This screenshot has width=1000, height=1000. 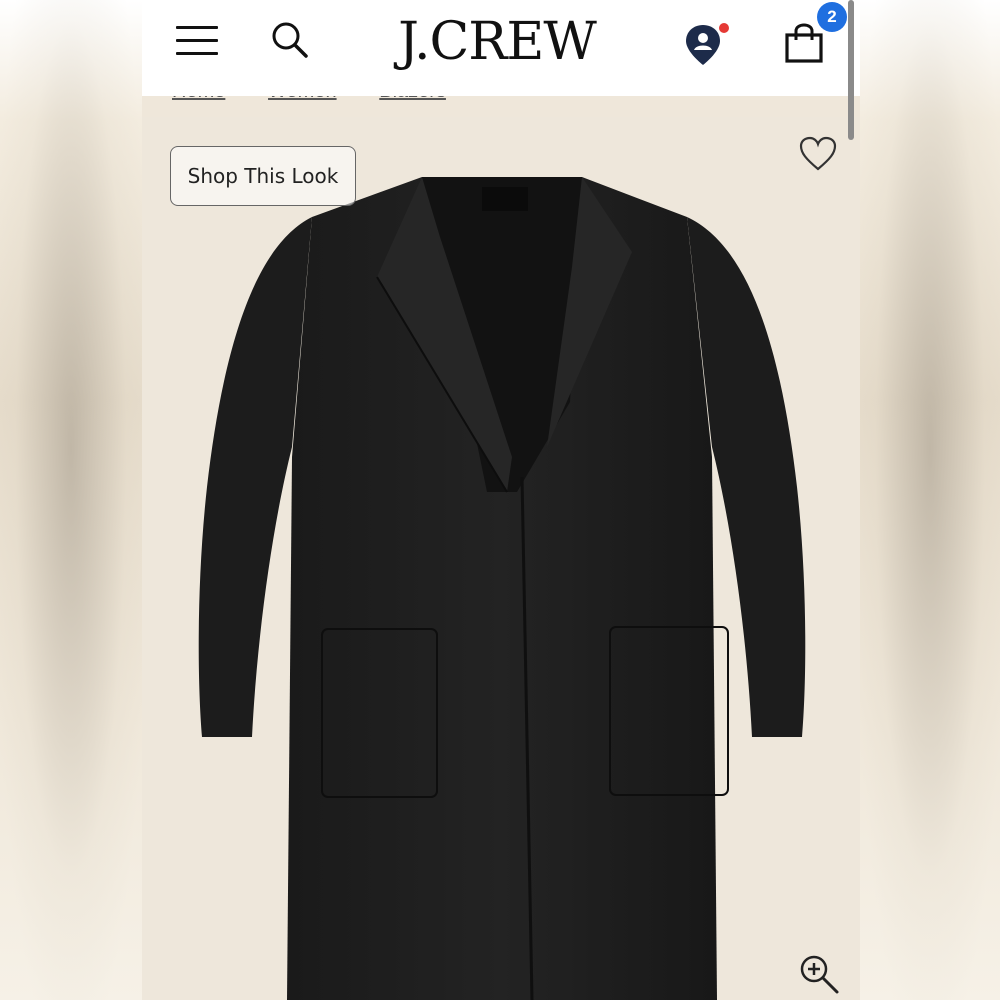 I want to click on search-icon, so click(x=290, y=40).